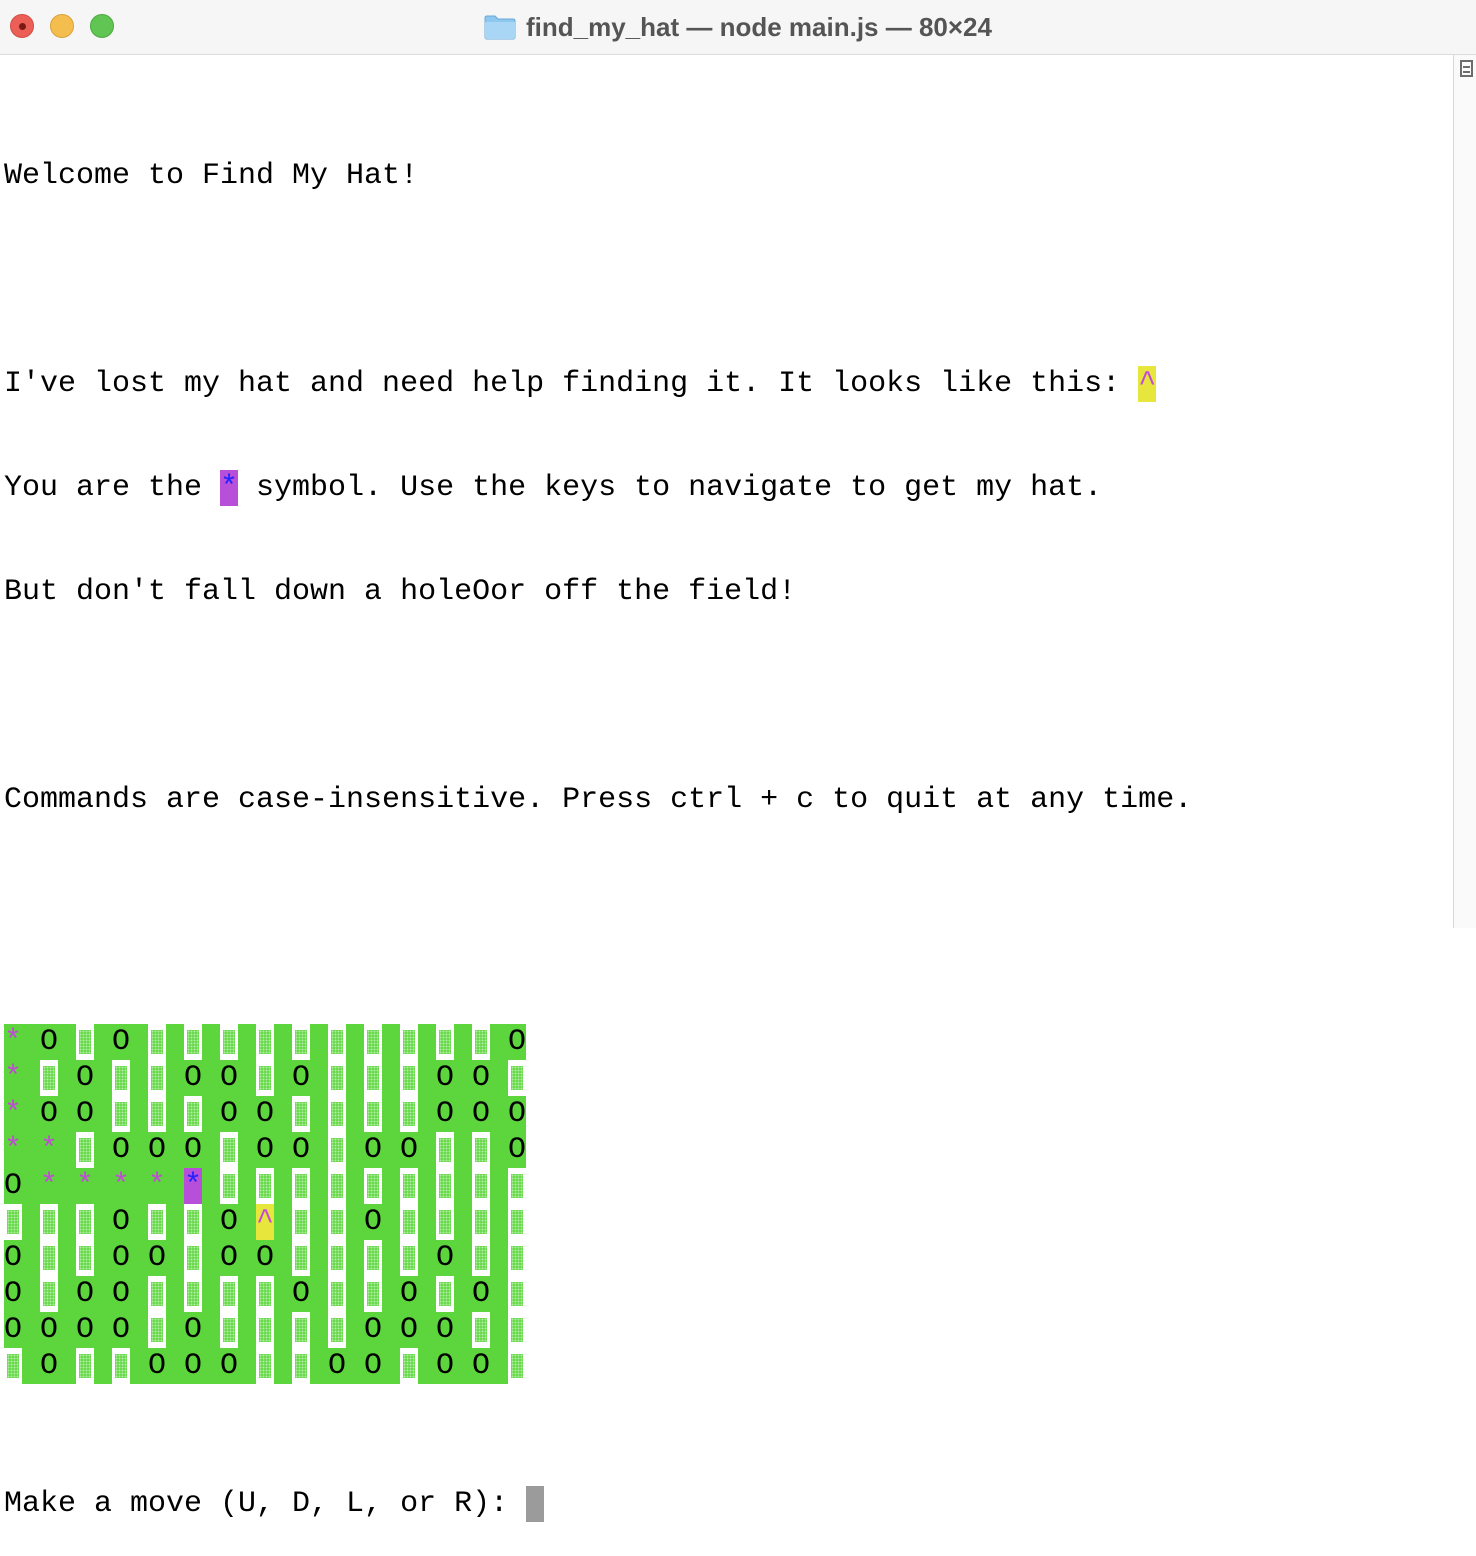  I want to click on scroll-marker-icon, so click(1466, 68).